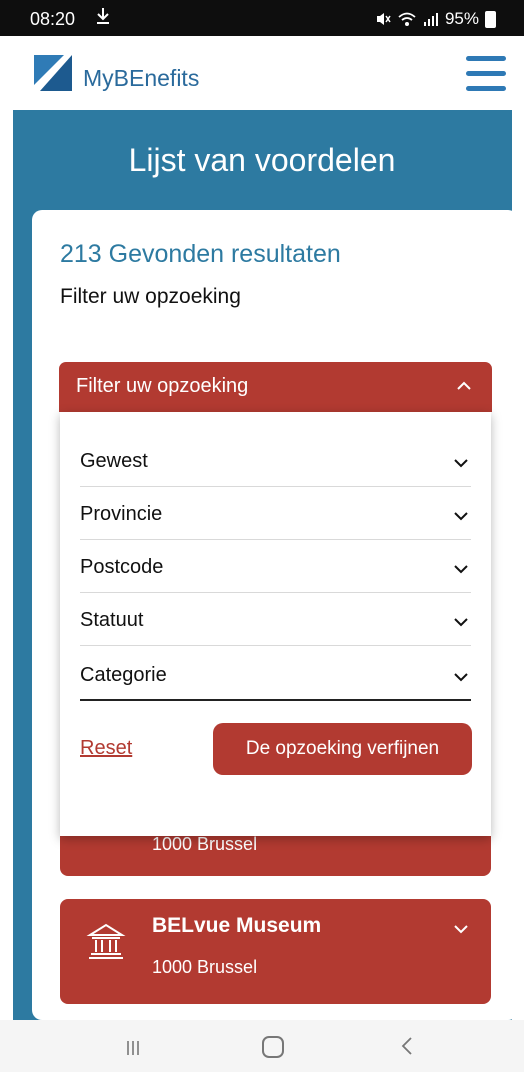  Describe the element at coordinates (262, 160) in the screenshot. I see `page-title: Lijst van voordelen` at that location.